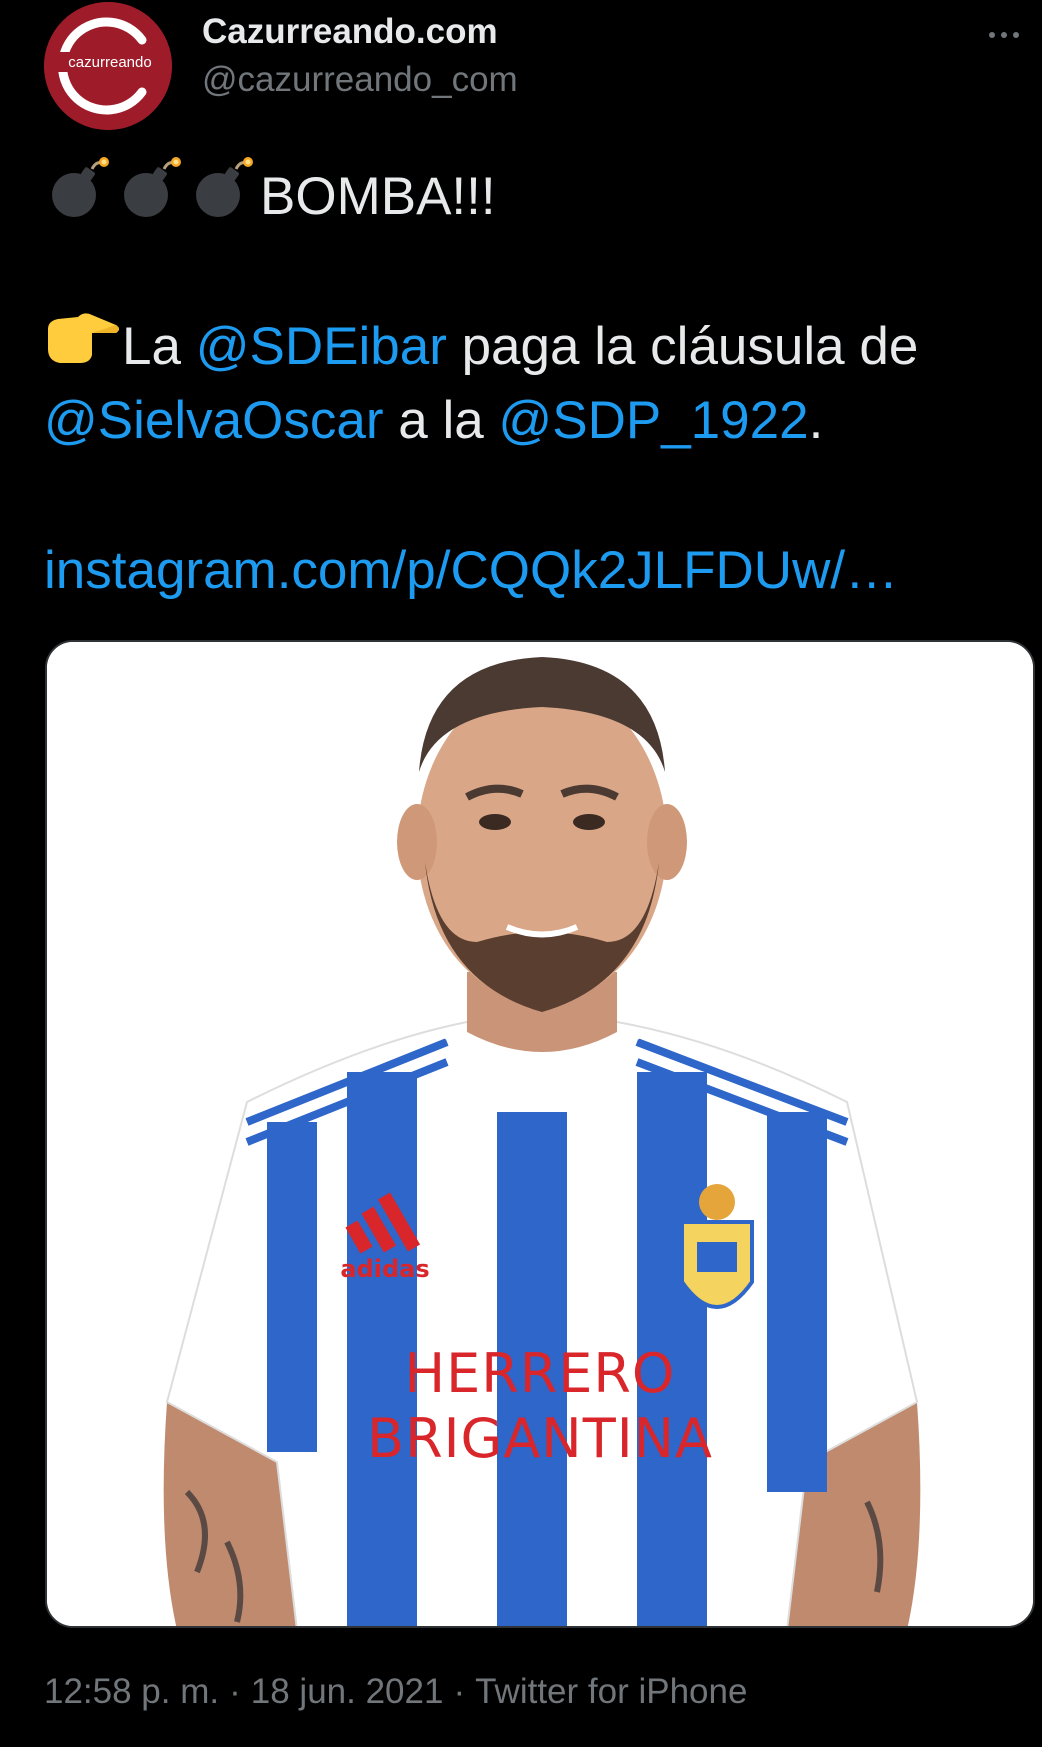 The height and width of the screenshot is (1747, 1042). I want to click on tweet-source: Twitter for iPhone, so click(611, 1692).